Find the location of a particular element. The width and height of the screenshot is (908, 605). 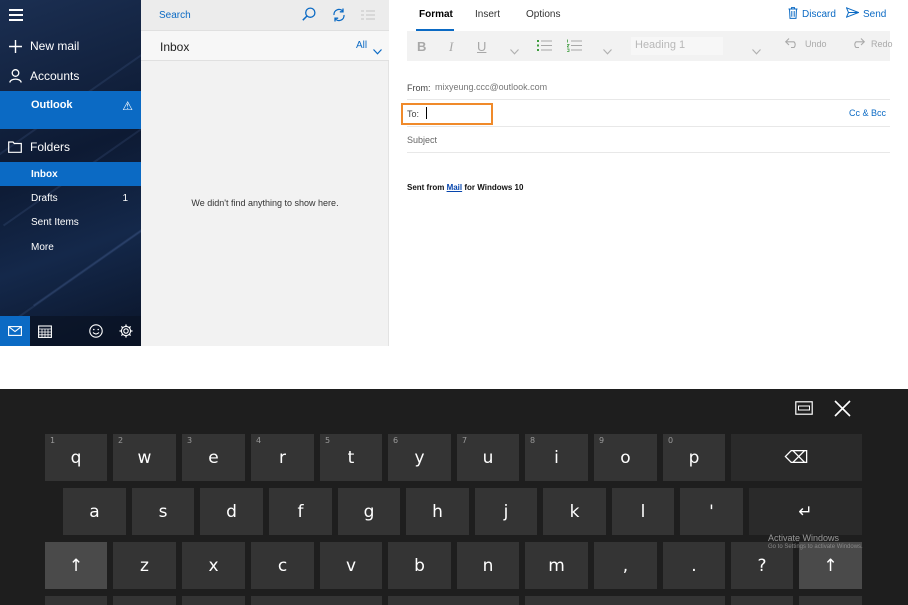

new-mail-label: New mail is located at coordinates (55, 46).